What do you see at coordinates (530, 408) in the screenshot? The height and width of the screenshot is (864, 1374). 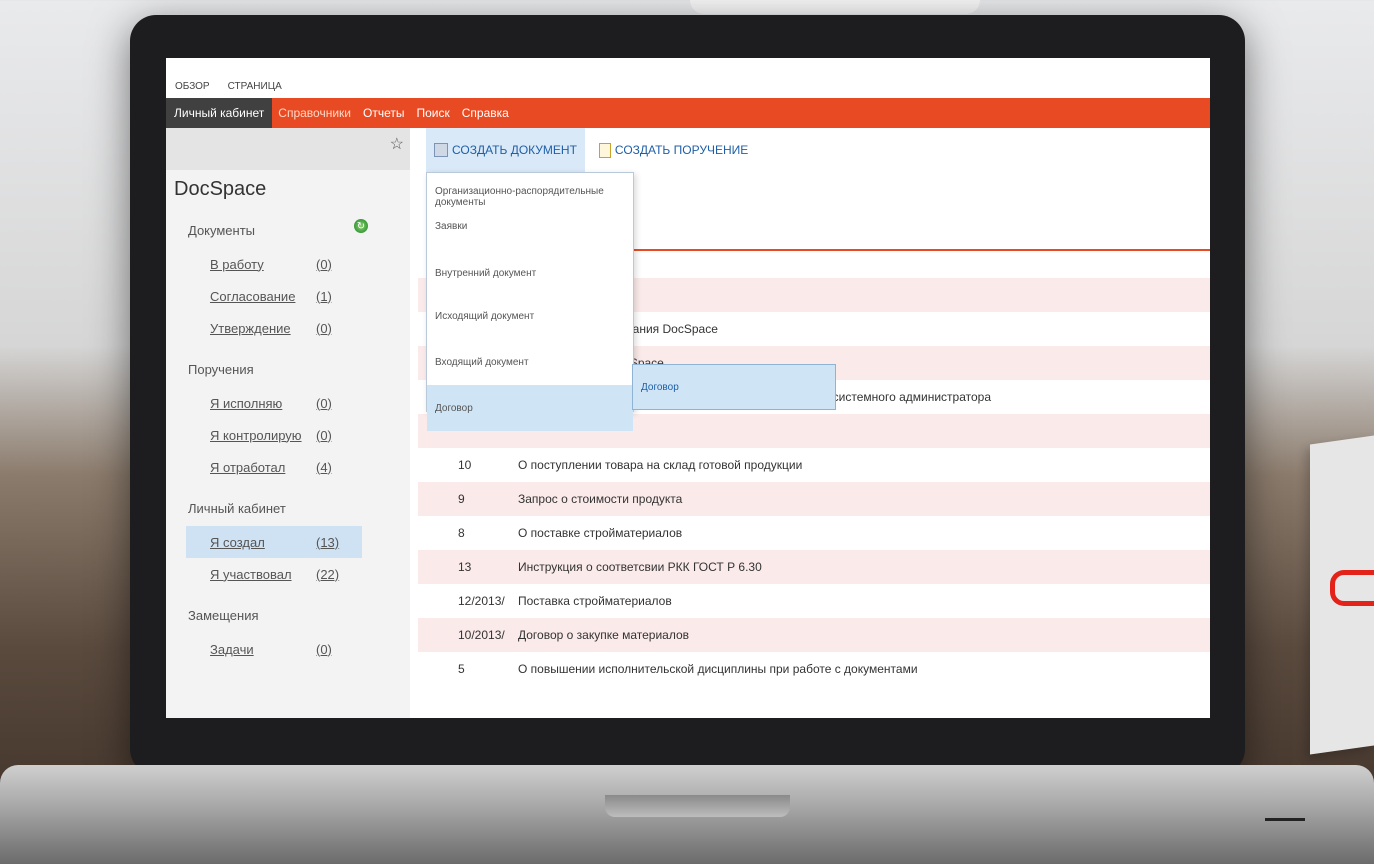 I see `dropdown-item-contract: Договор` at bounding box center [530, 408].